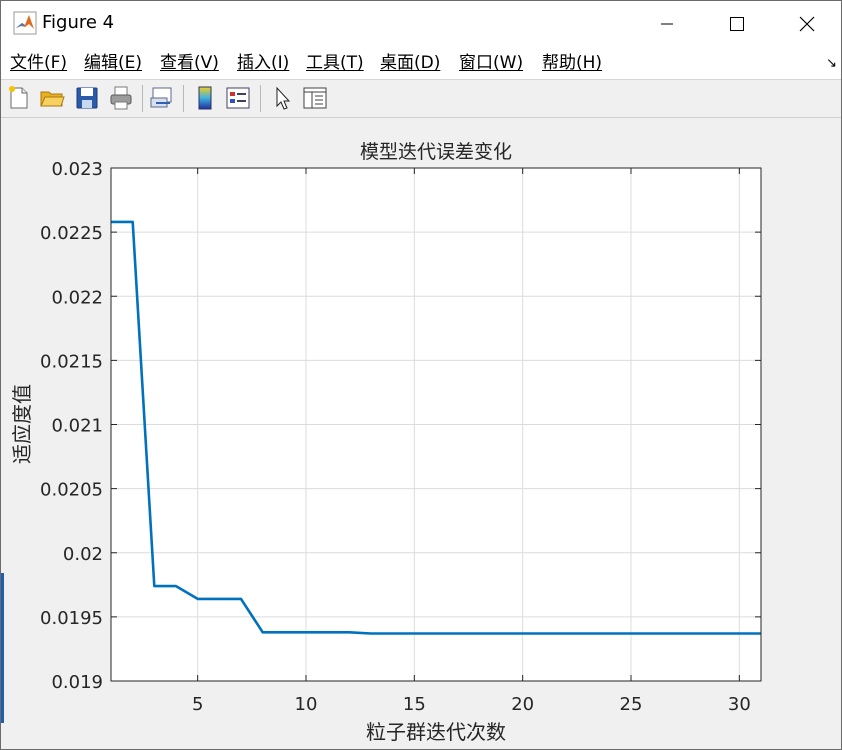 This screenshot has height=750, width=842. What do you see at coordinates (77, 169) in the screenshot?
I see `y-tick-label: 0.023` at bounding box center [77, 169].